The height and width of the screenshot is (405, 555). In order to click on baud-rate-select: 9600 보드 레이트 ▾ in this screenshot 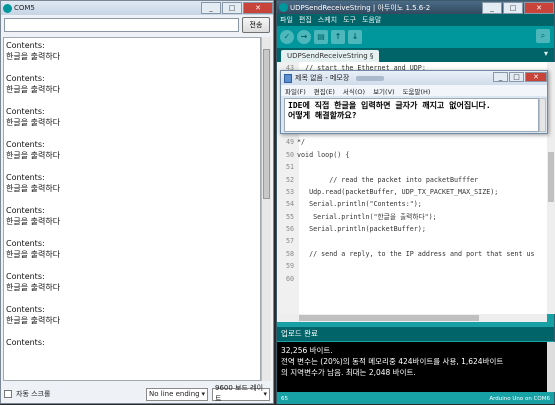, I will do `click(241, 393)`.